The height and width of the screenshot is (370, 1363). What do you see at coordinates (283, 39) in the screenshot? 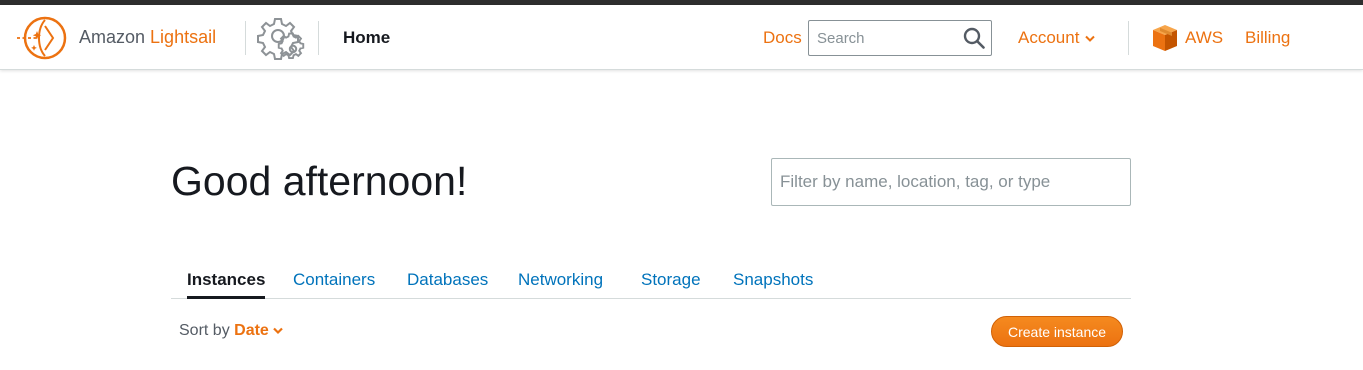
I see `gear-icon` at bounding box center [283, 39].